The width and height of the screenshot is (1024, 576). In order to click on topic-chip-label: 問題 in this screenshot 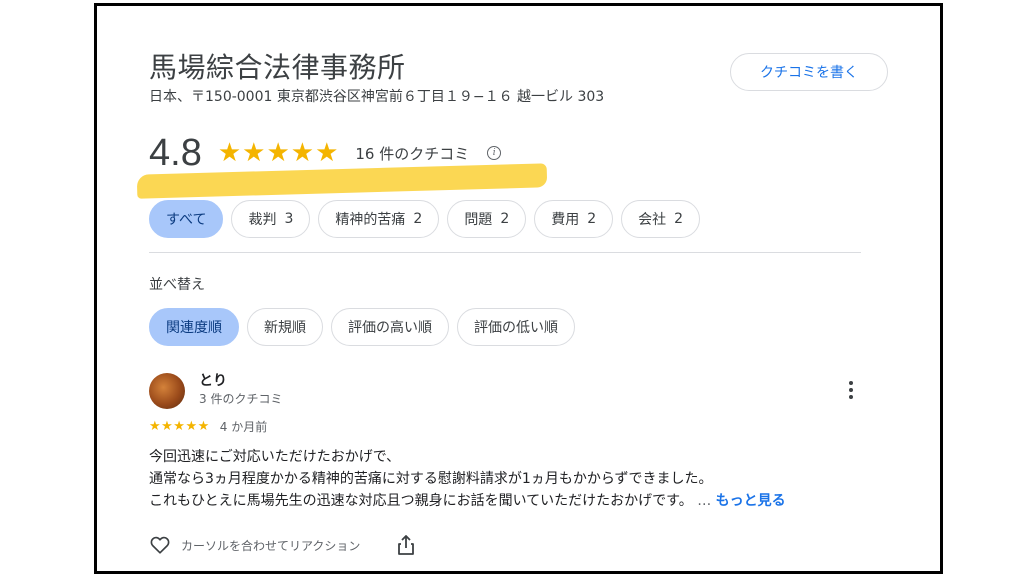, I will do `click(478, 220)`.